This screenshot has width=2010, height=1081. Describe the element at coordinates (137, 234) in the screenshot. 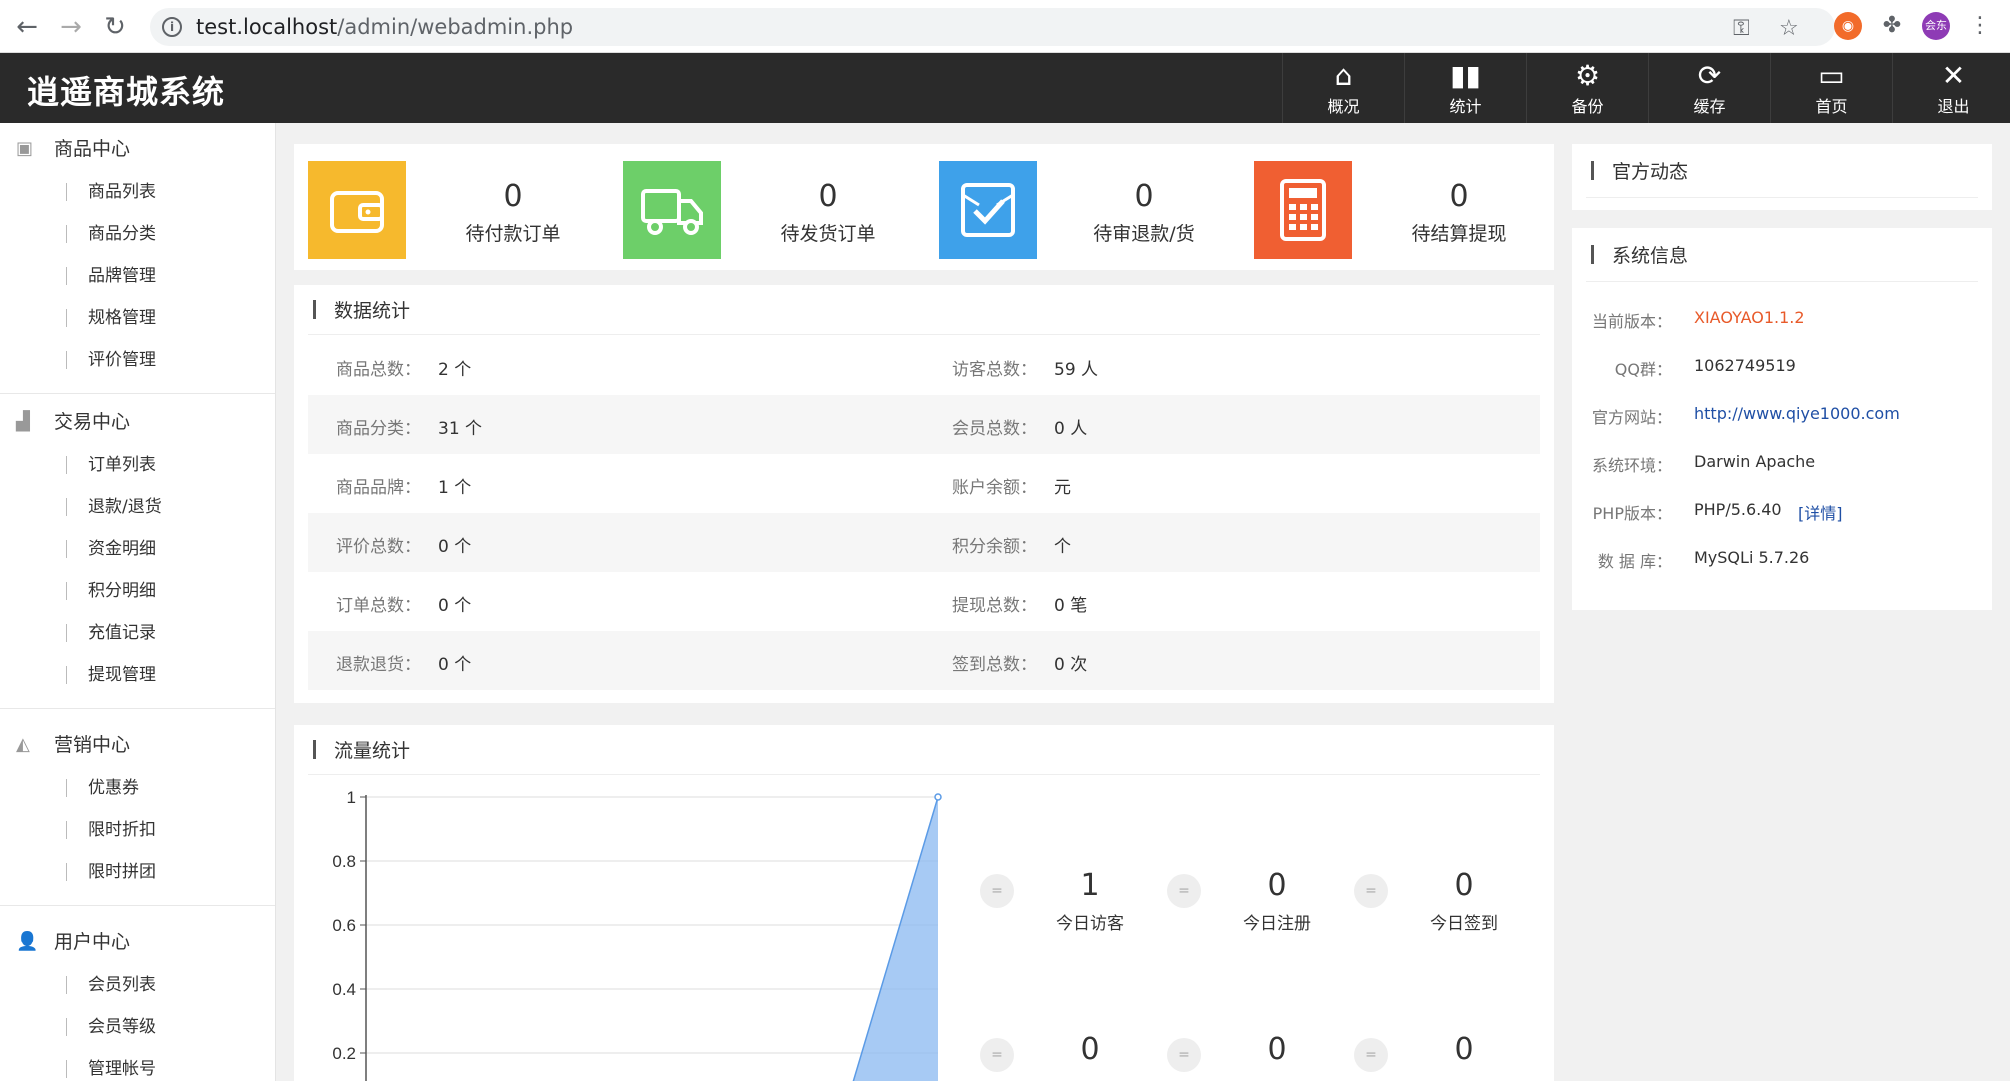

I see `sidebar-item-goods-category: 商品分类` at that location.